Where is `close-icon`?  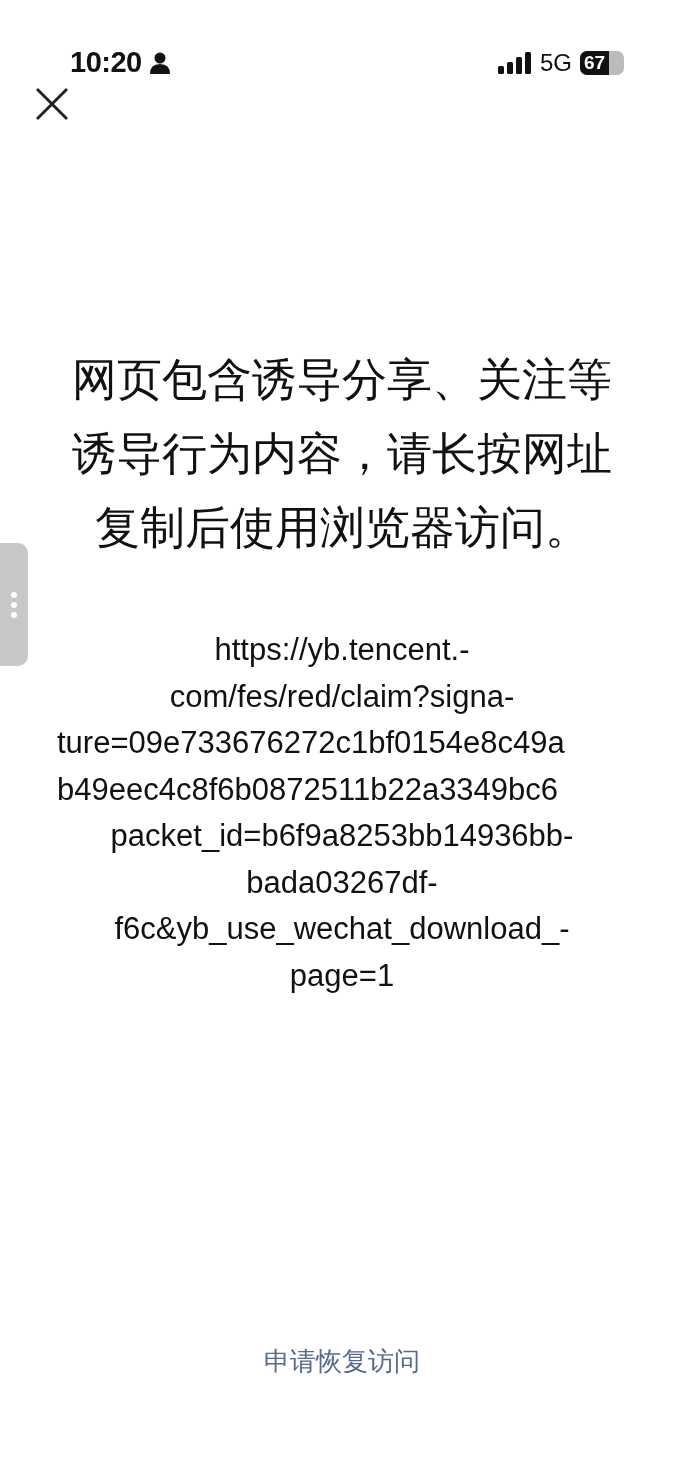
close-icon is located at coordinates (52, 104).